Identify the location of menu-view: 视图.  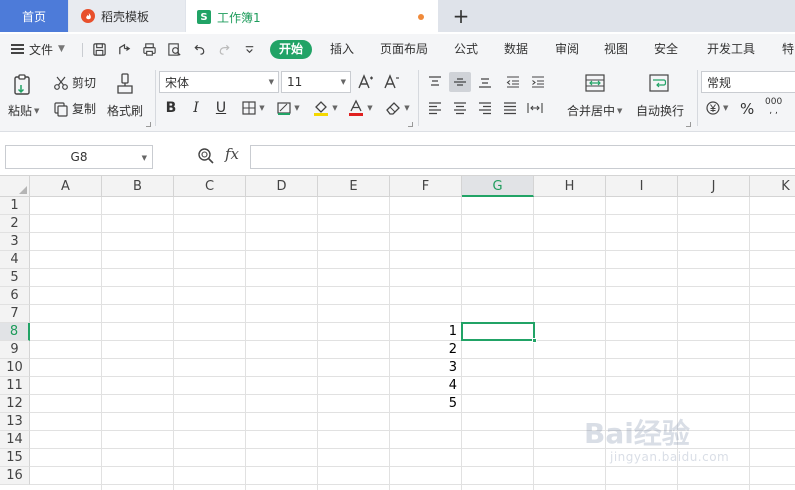
(616, 49).